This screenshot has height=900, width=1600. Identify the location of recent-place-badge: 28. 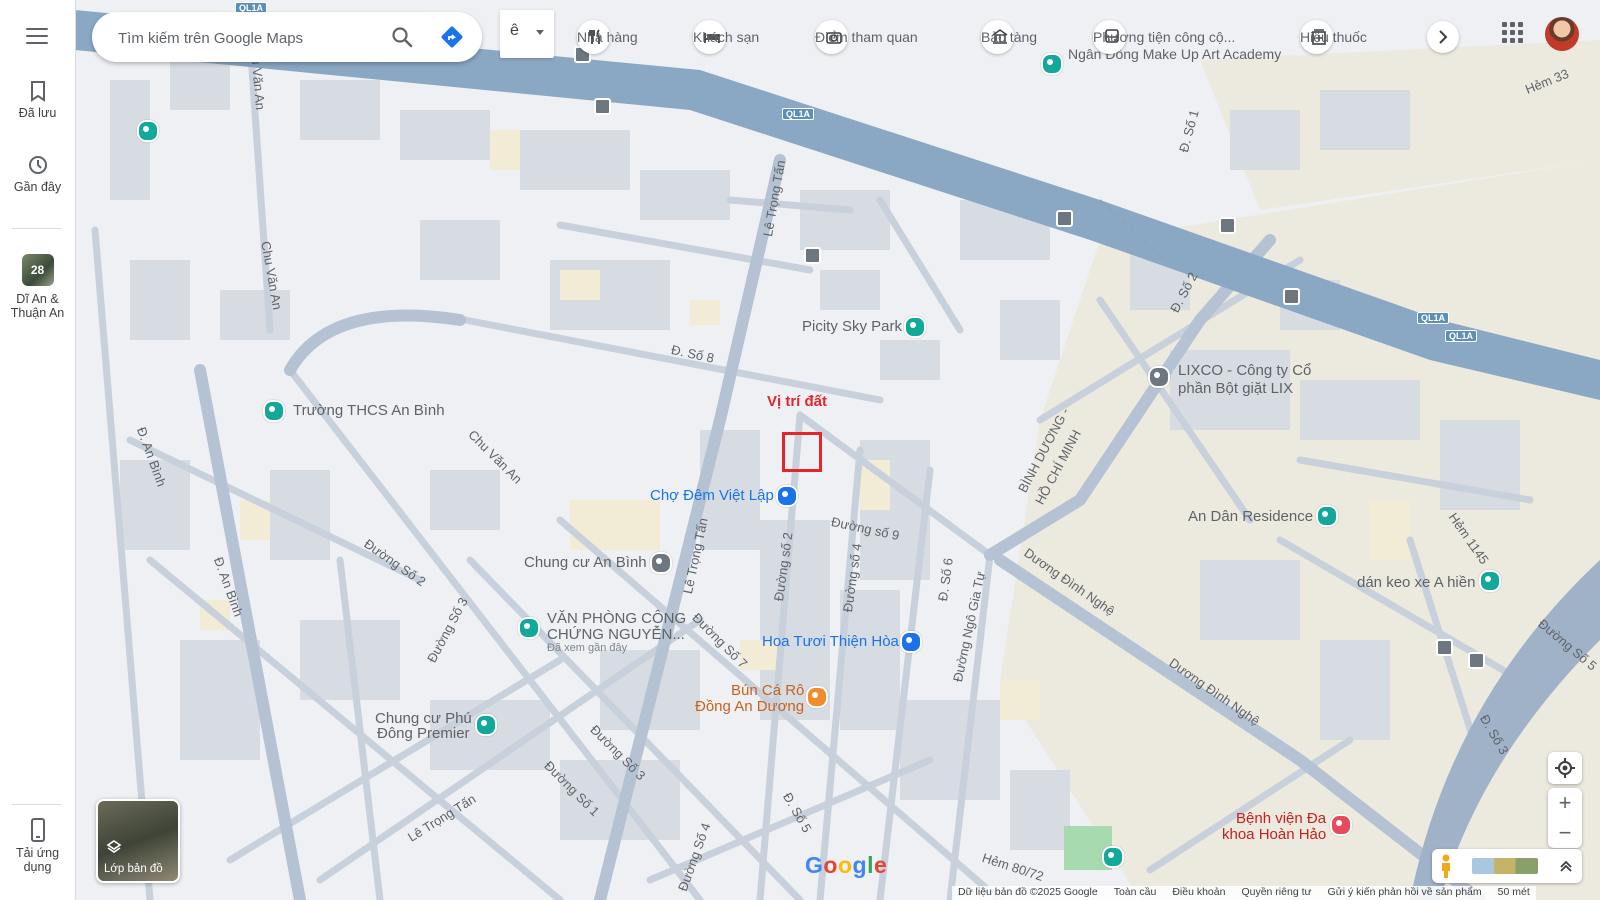
(37, 270).